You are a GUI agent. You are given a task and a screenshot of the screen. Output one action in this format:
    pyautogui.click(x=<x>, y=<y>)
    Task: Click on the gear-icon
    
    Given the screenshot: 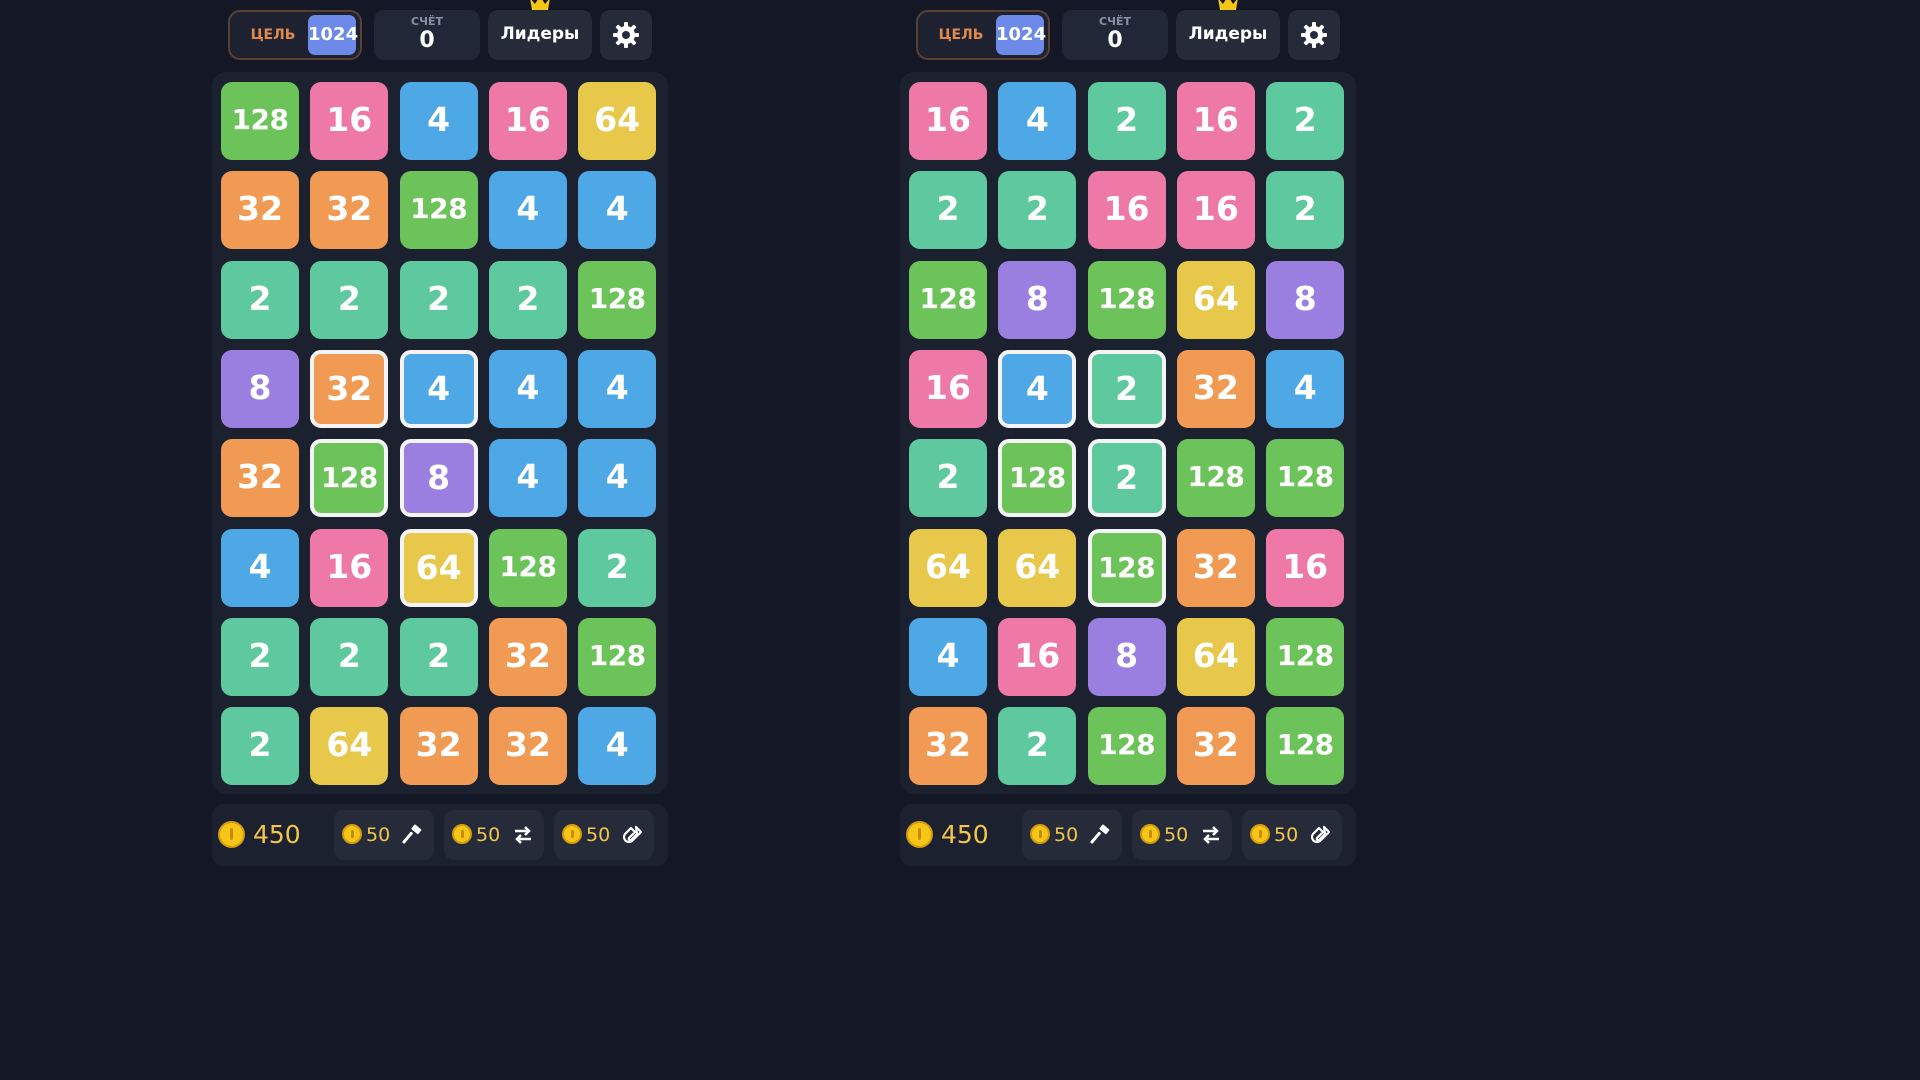 What is the action you would take?
    pyautogui.click(x=626, y=35)
    